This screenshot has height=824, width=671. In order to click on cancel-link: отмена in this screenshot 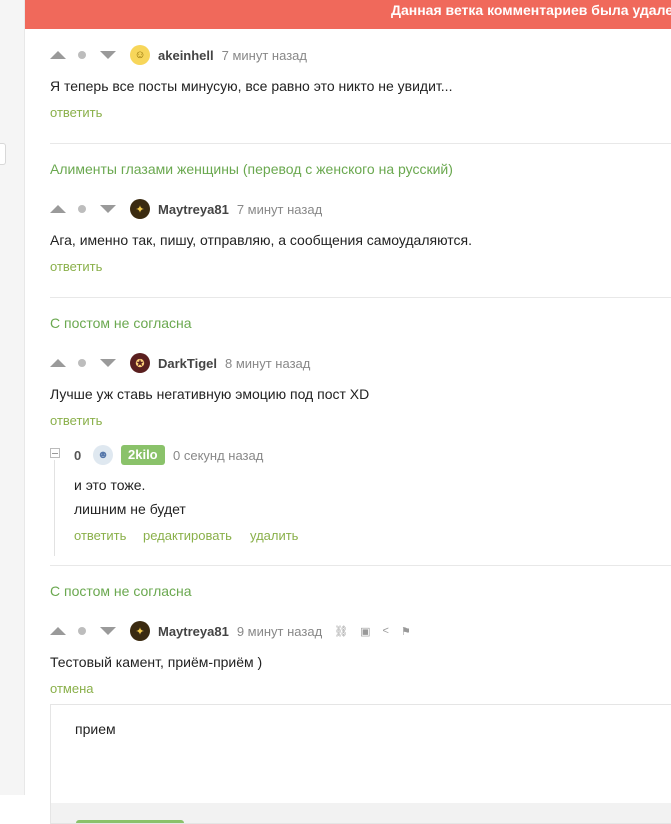, I will do `click(71, 688)`.